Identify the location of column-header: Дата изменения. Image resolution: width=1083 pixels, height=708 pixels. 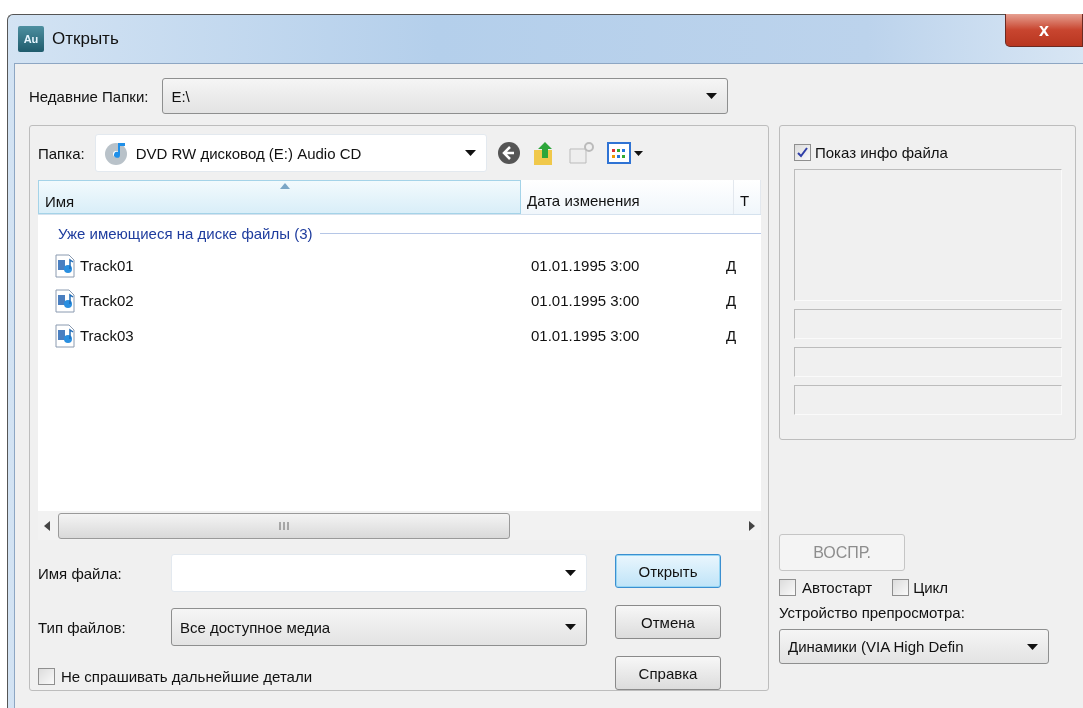
(627, 197).